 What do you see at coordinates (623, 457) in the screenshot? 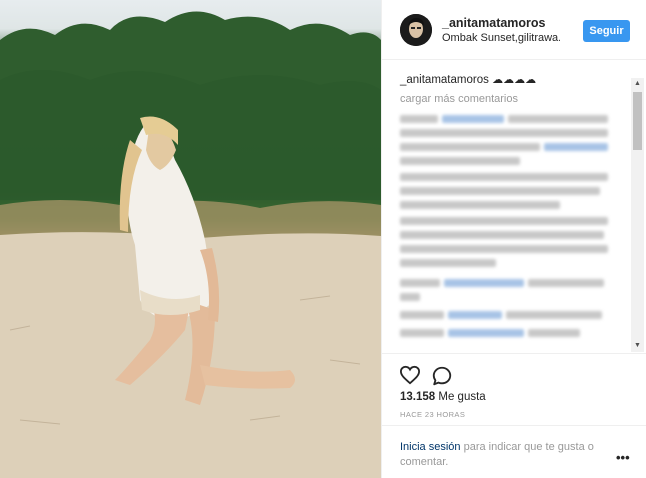
I see `more-options-icon: •••` at bounding box center [623, 457].